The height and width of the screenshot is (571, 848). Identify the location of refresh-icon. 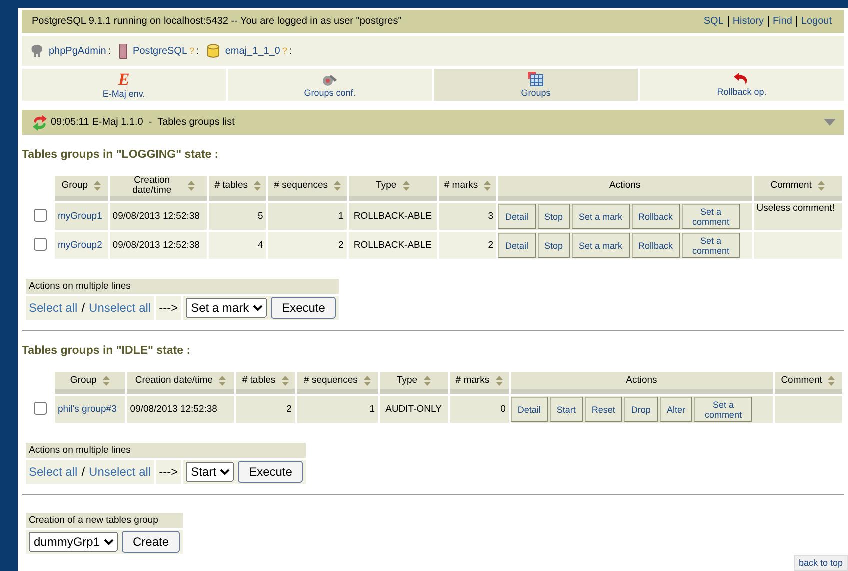
(40, 122).